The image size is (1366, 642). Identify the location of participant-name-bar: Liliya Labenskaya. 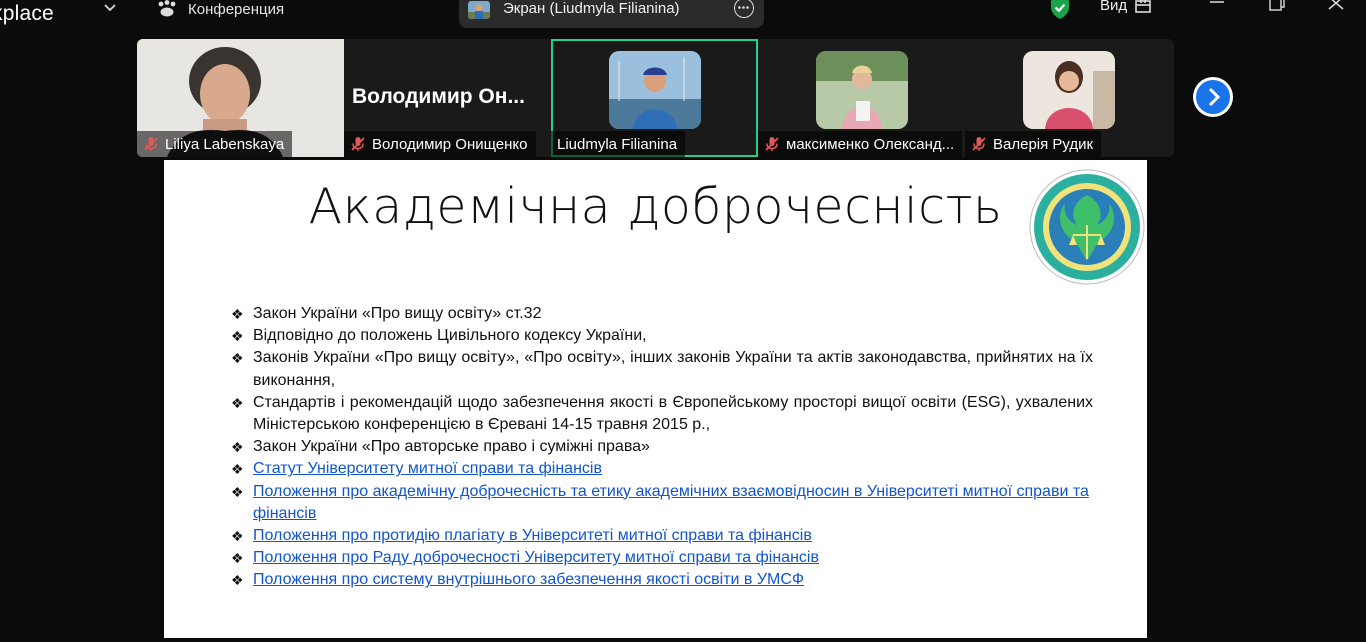
(215, 144).